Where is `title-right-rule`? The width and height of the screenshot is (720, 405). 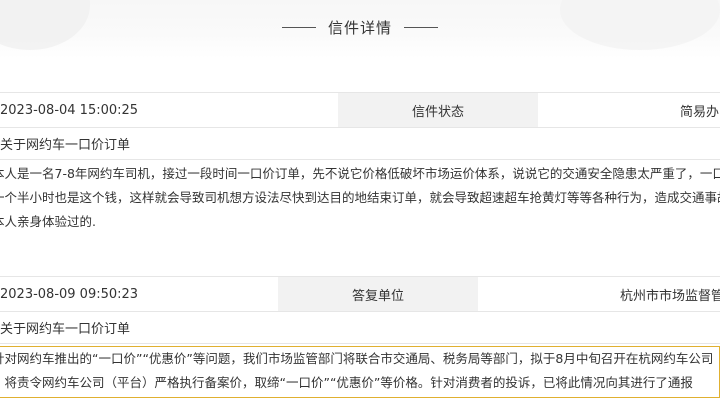 title-right-rule is located at coordinates (421, 27).